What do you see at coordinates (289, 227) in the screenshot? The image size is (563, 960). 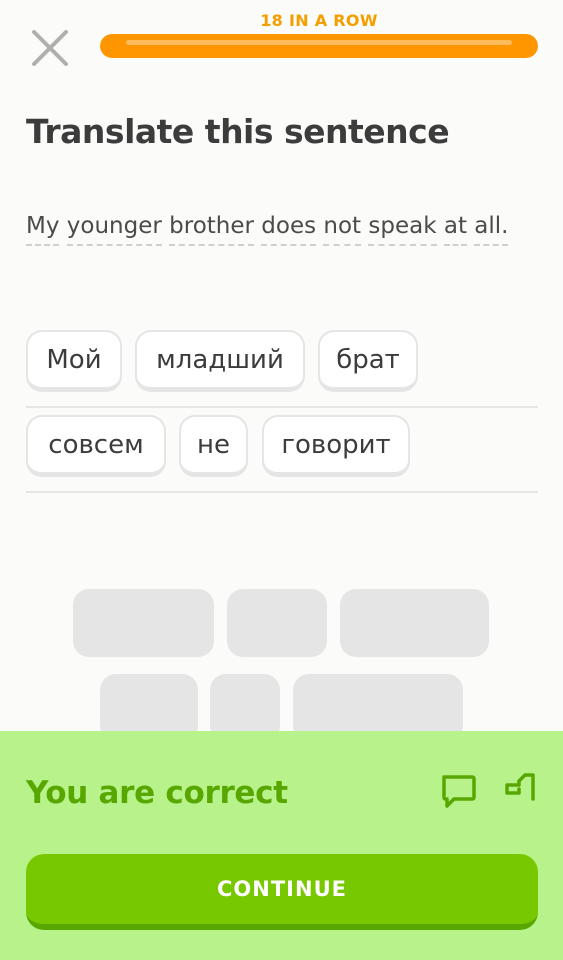 I see `sentence-word: does` at bounding box center [289, 227].